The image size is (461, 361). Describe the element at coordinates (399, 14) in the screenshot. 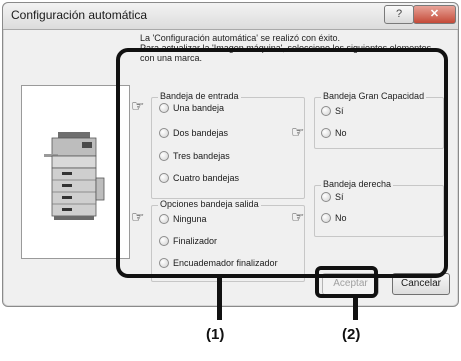

I see `help-button: ?` at that location.